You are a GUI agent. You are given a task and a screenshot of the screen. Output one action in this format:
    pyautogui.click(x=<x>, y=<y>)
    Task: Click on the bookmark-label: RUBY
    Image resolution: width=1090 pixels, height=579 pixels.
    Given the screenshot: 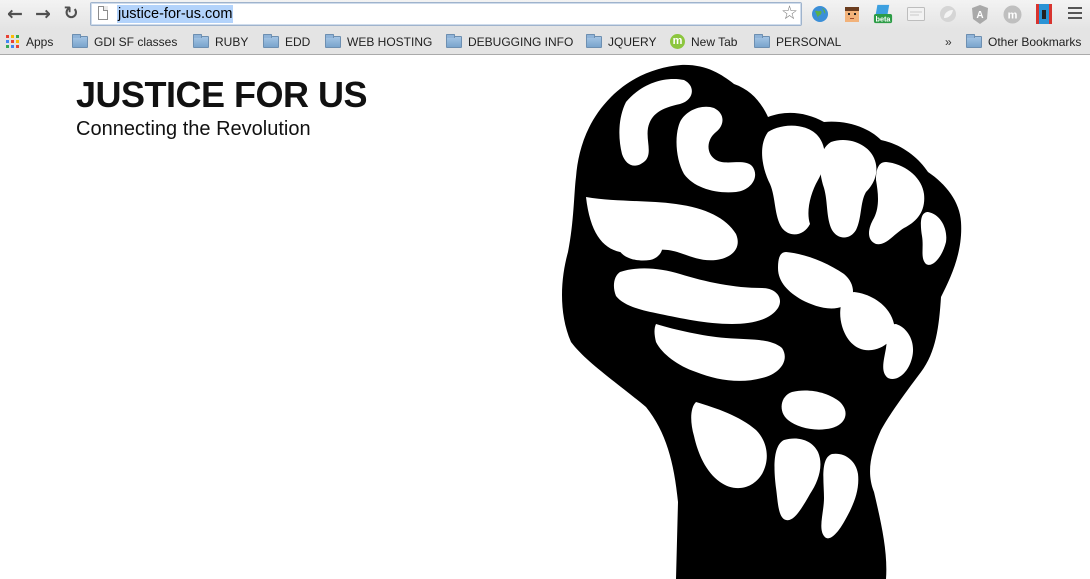 What is the action you would take?
    pyautogui.click(x=232, y=41)
    